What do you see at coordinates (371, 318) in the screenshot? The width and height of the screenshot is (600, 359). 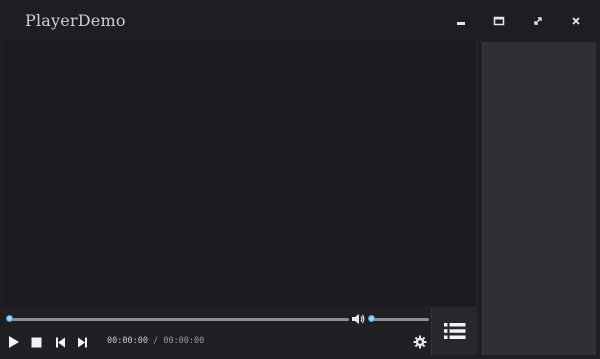 I see `volume-handle` at bounding box center [371, 318].